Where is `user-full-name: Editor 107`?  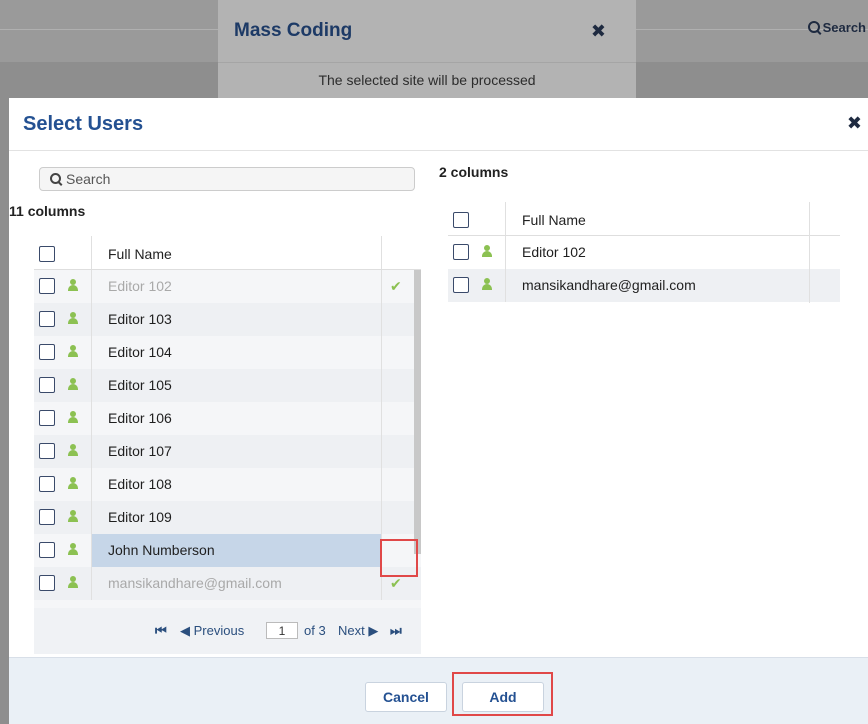 user-full-name: Editor 107 is located at coordinates (140, 451).